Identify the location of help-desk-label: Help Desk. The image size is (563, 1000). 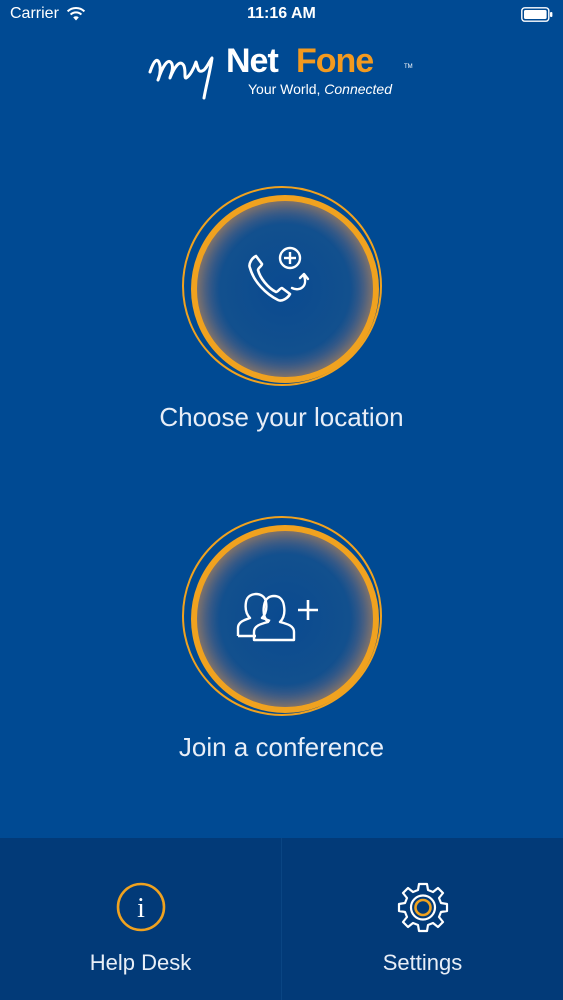
(140, 962).